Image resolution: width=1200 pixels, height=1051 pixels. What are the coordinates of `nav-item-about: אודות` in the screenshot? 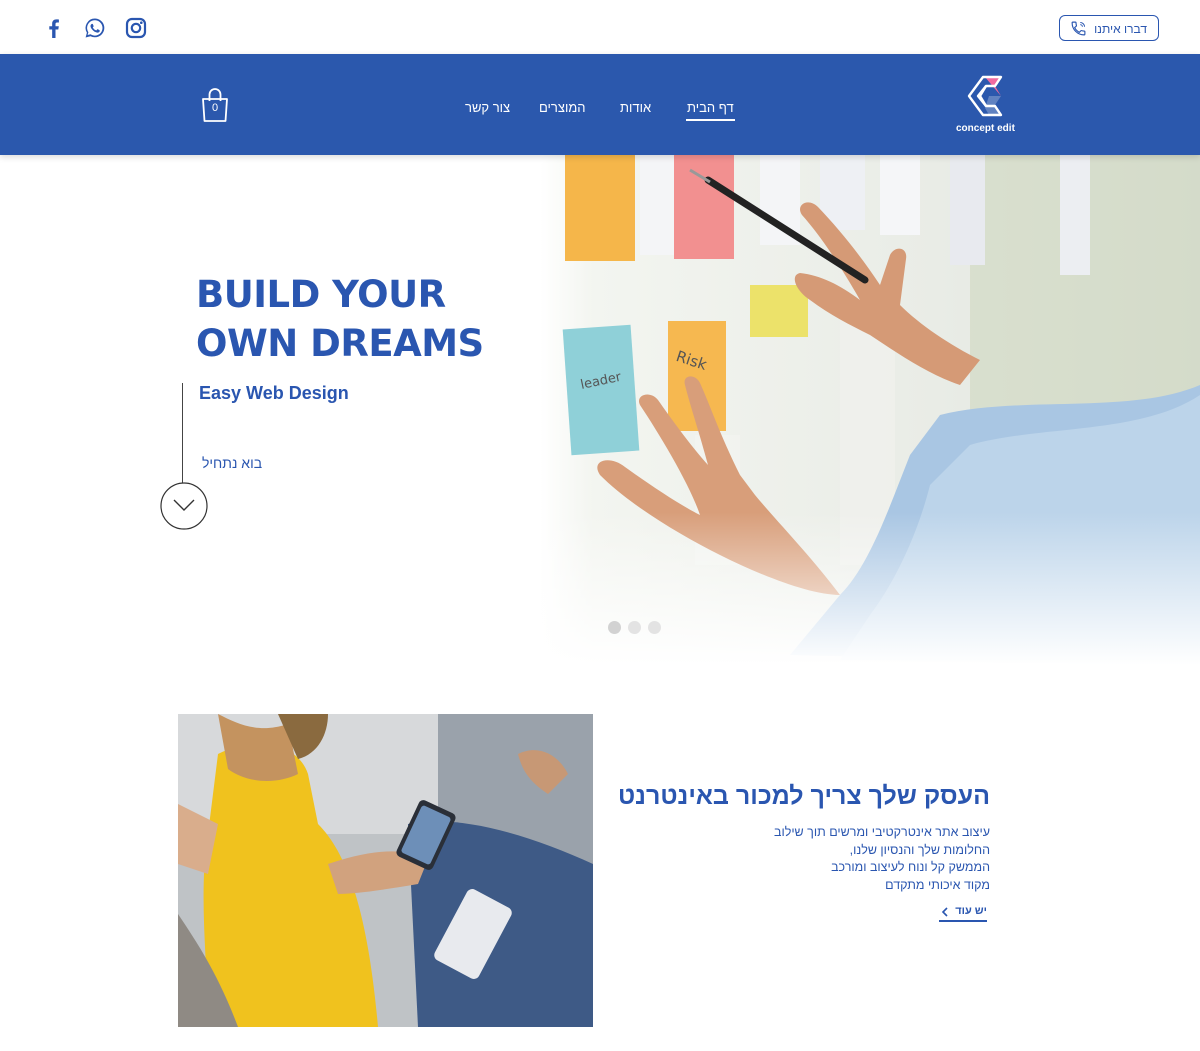 It's located at (635, 107).